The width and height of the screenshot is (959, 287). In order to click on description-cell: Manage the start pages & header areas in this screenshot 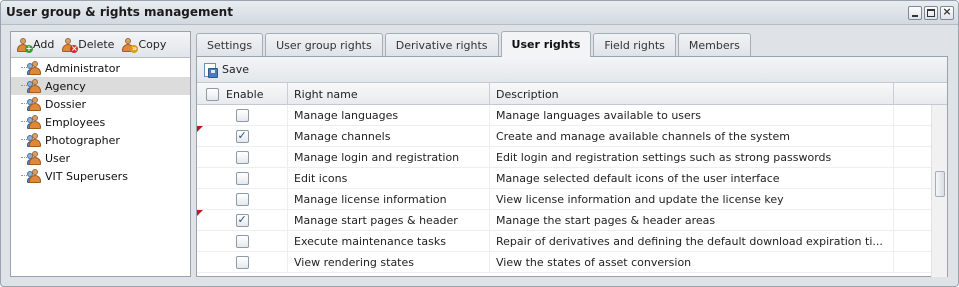, I will do `click(692, 220)`.